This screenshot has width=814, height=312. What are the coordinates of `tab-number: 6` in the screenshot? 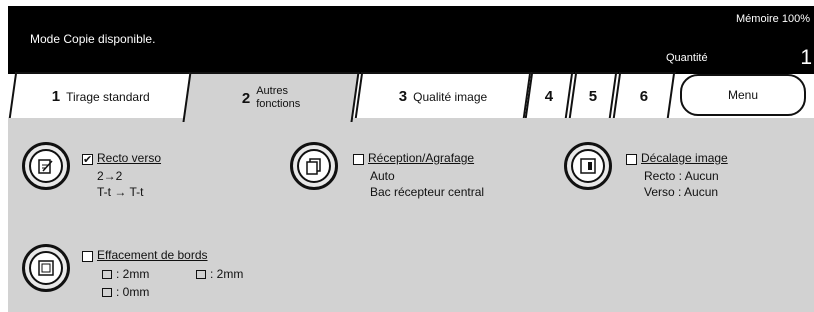 It's located at (644, 96).